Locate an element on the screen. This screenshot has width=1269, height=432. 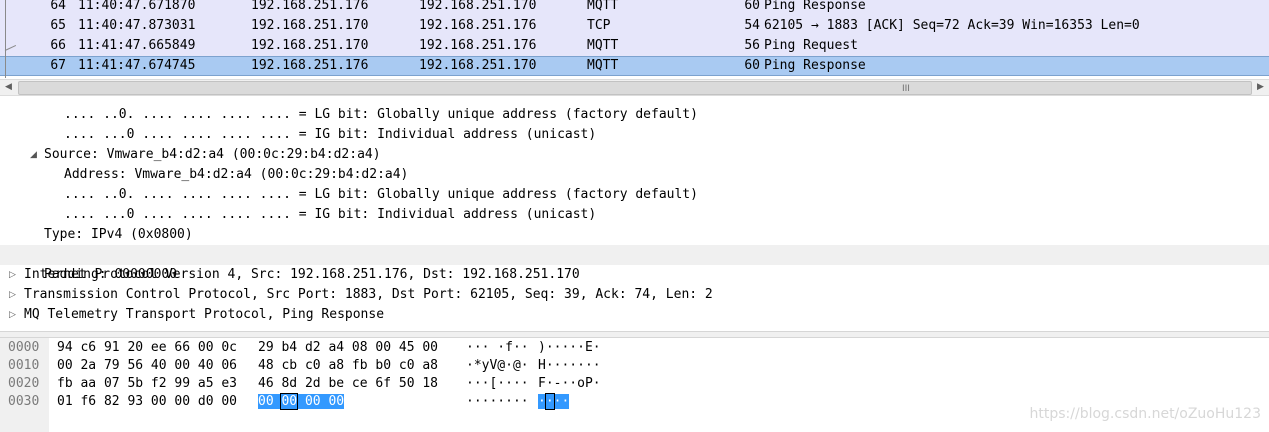
hex-ascii: ···[···· is located at coordinates (497, 384).